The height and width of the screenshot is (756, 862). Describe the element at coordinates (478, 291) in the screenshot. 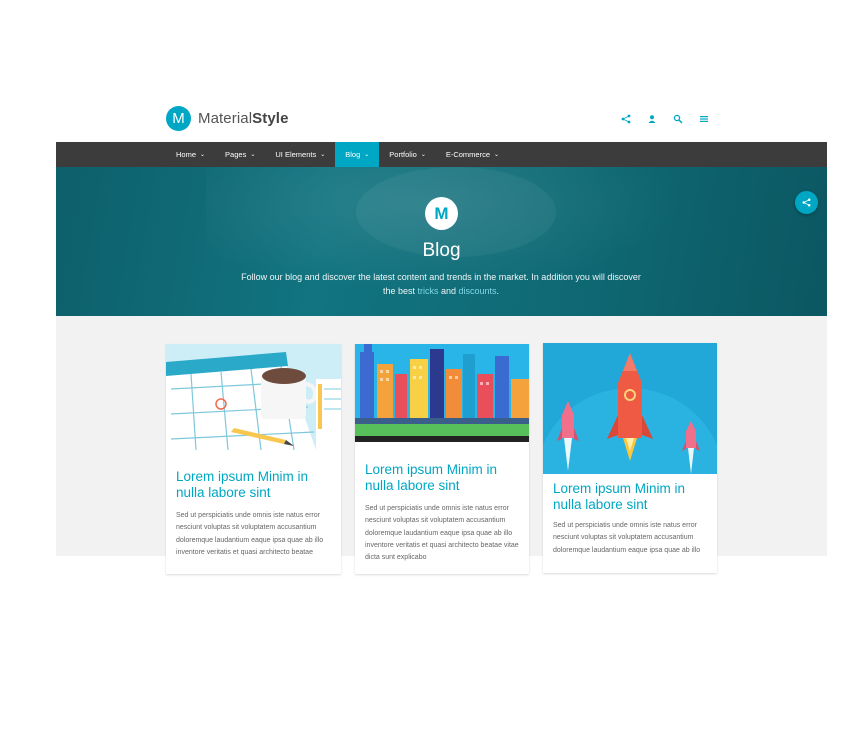

I see `link-discounts: discounts` at that location.